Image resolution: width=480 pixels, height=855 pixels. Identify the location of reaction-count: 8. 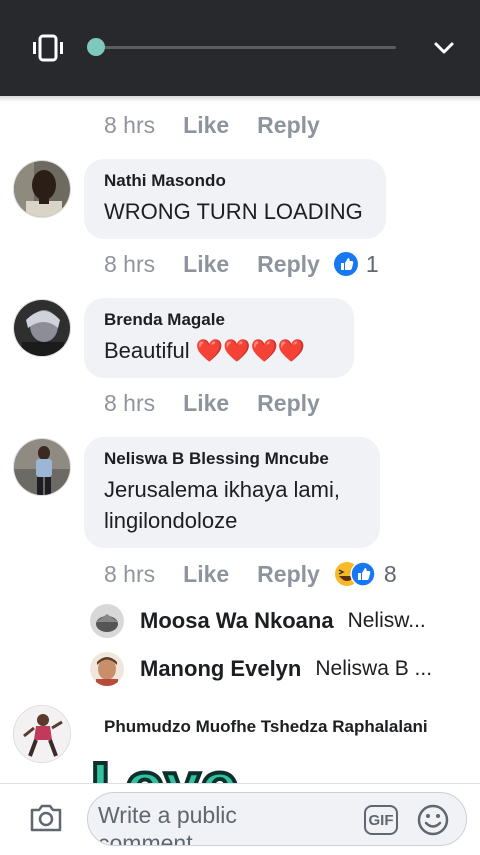
(390, 573).